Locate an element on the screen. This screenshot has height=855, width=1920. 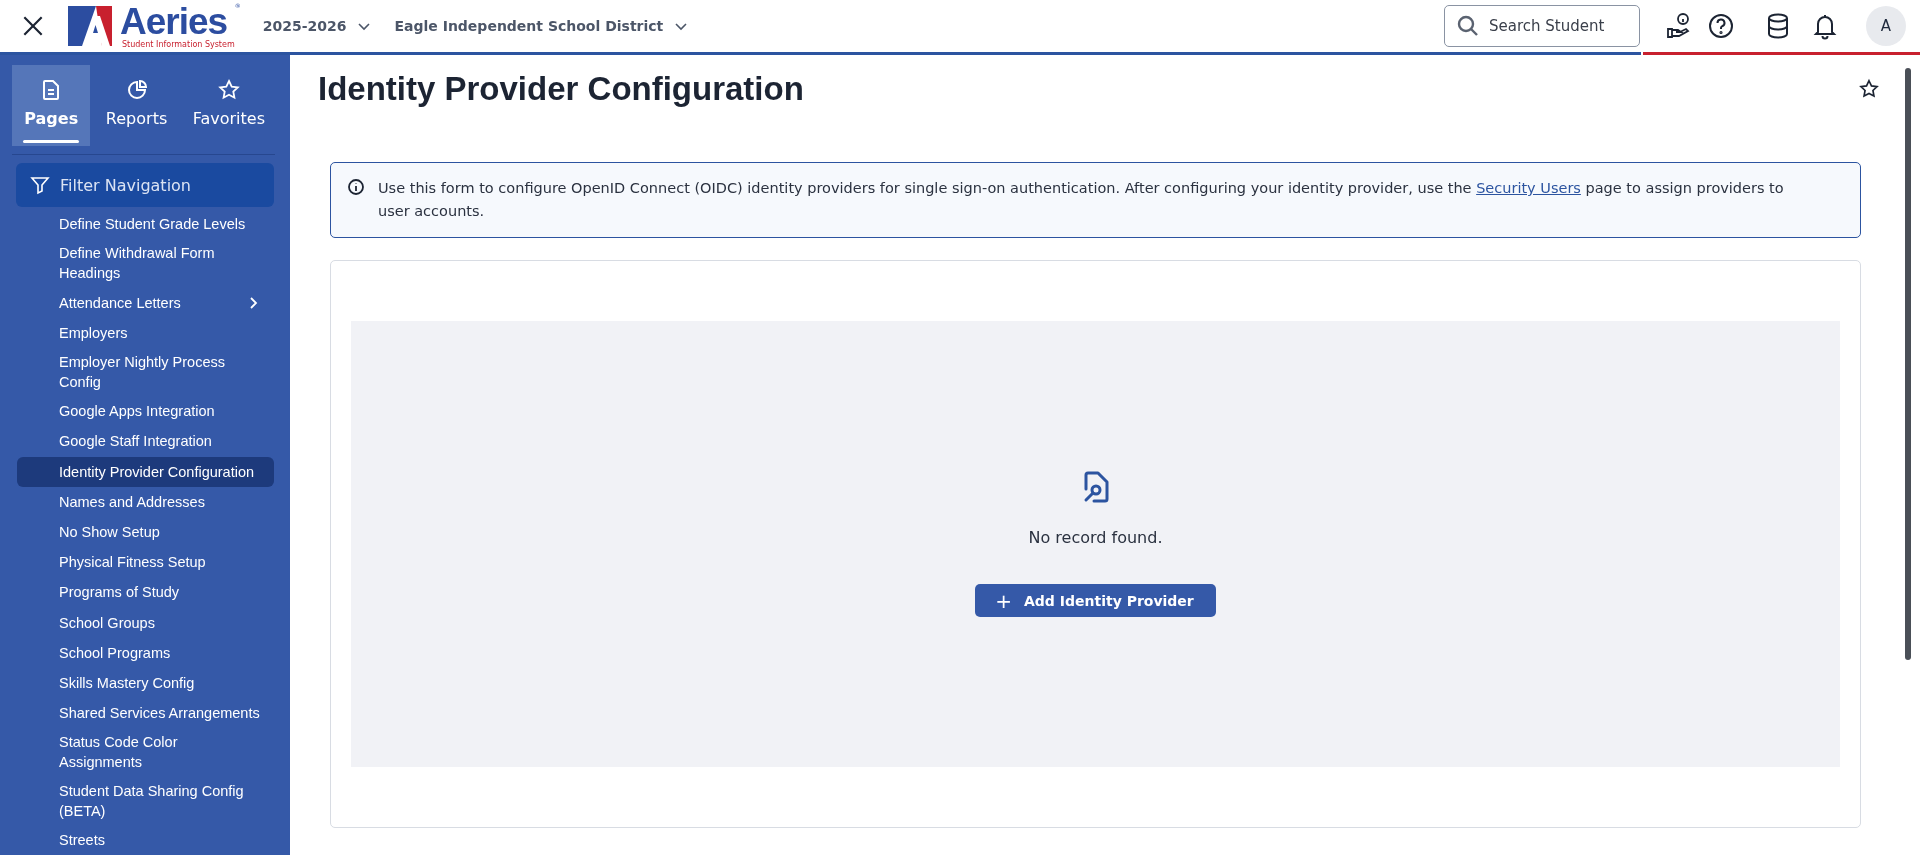
nav-item: Streets is located at coordinates (145, 839).